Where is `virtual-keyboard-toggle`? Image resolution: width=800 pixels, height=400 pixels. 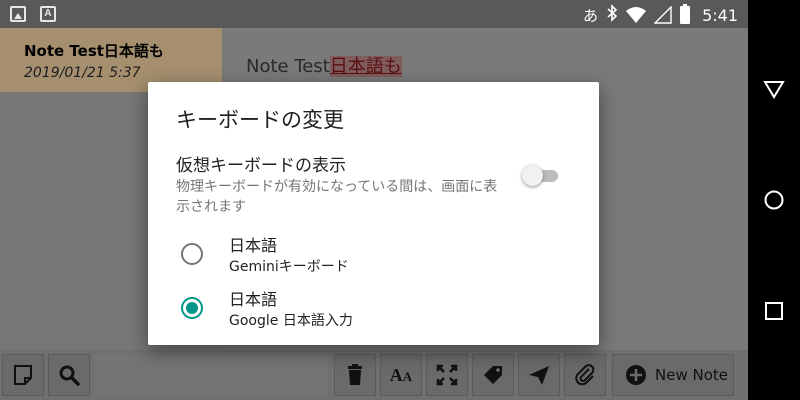 virtual-keyboard-toggle is located at coordinates (541, 175).